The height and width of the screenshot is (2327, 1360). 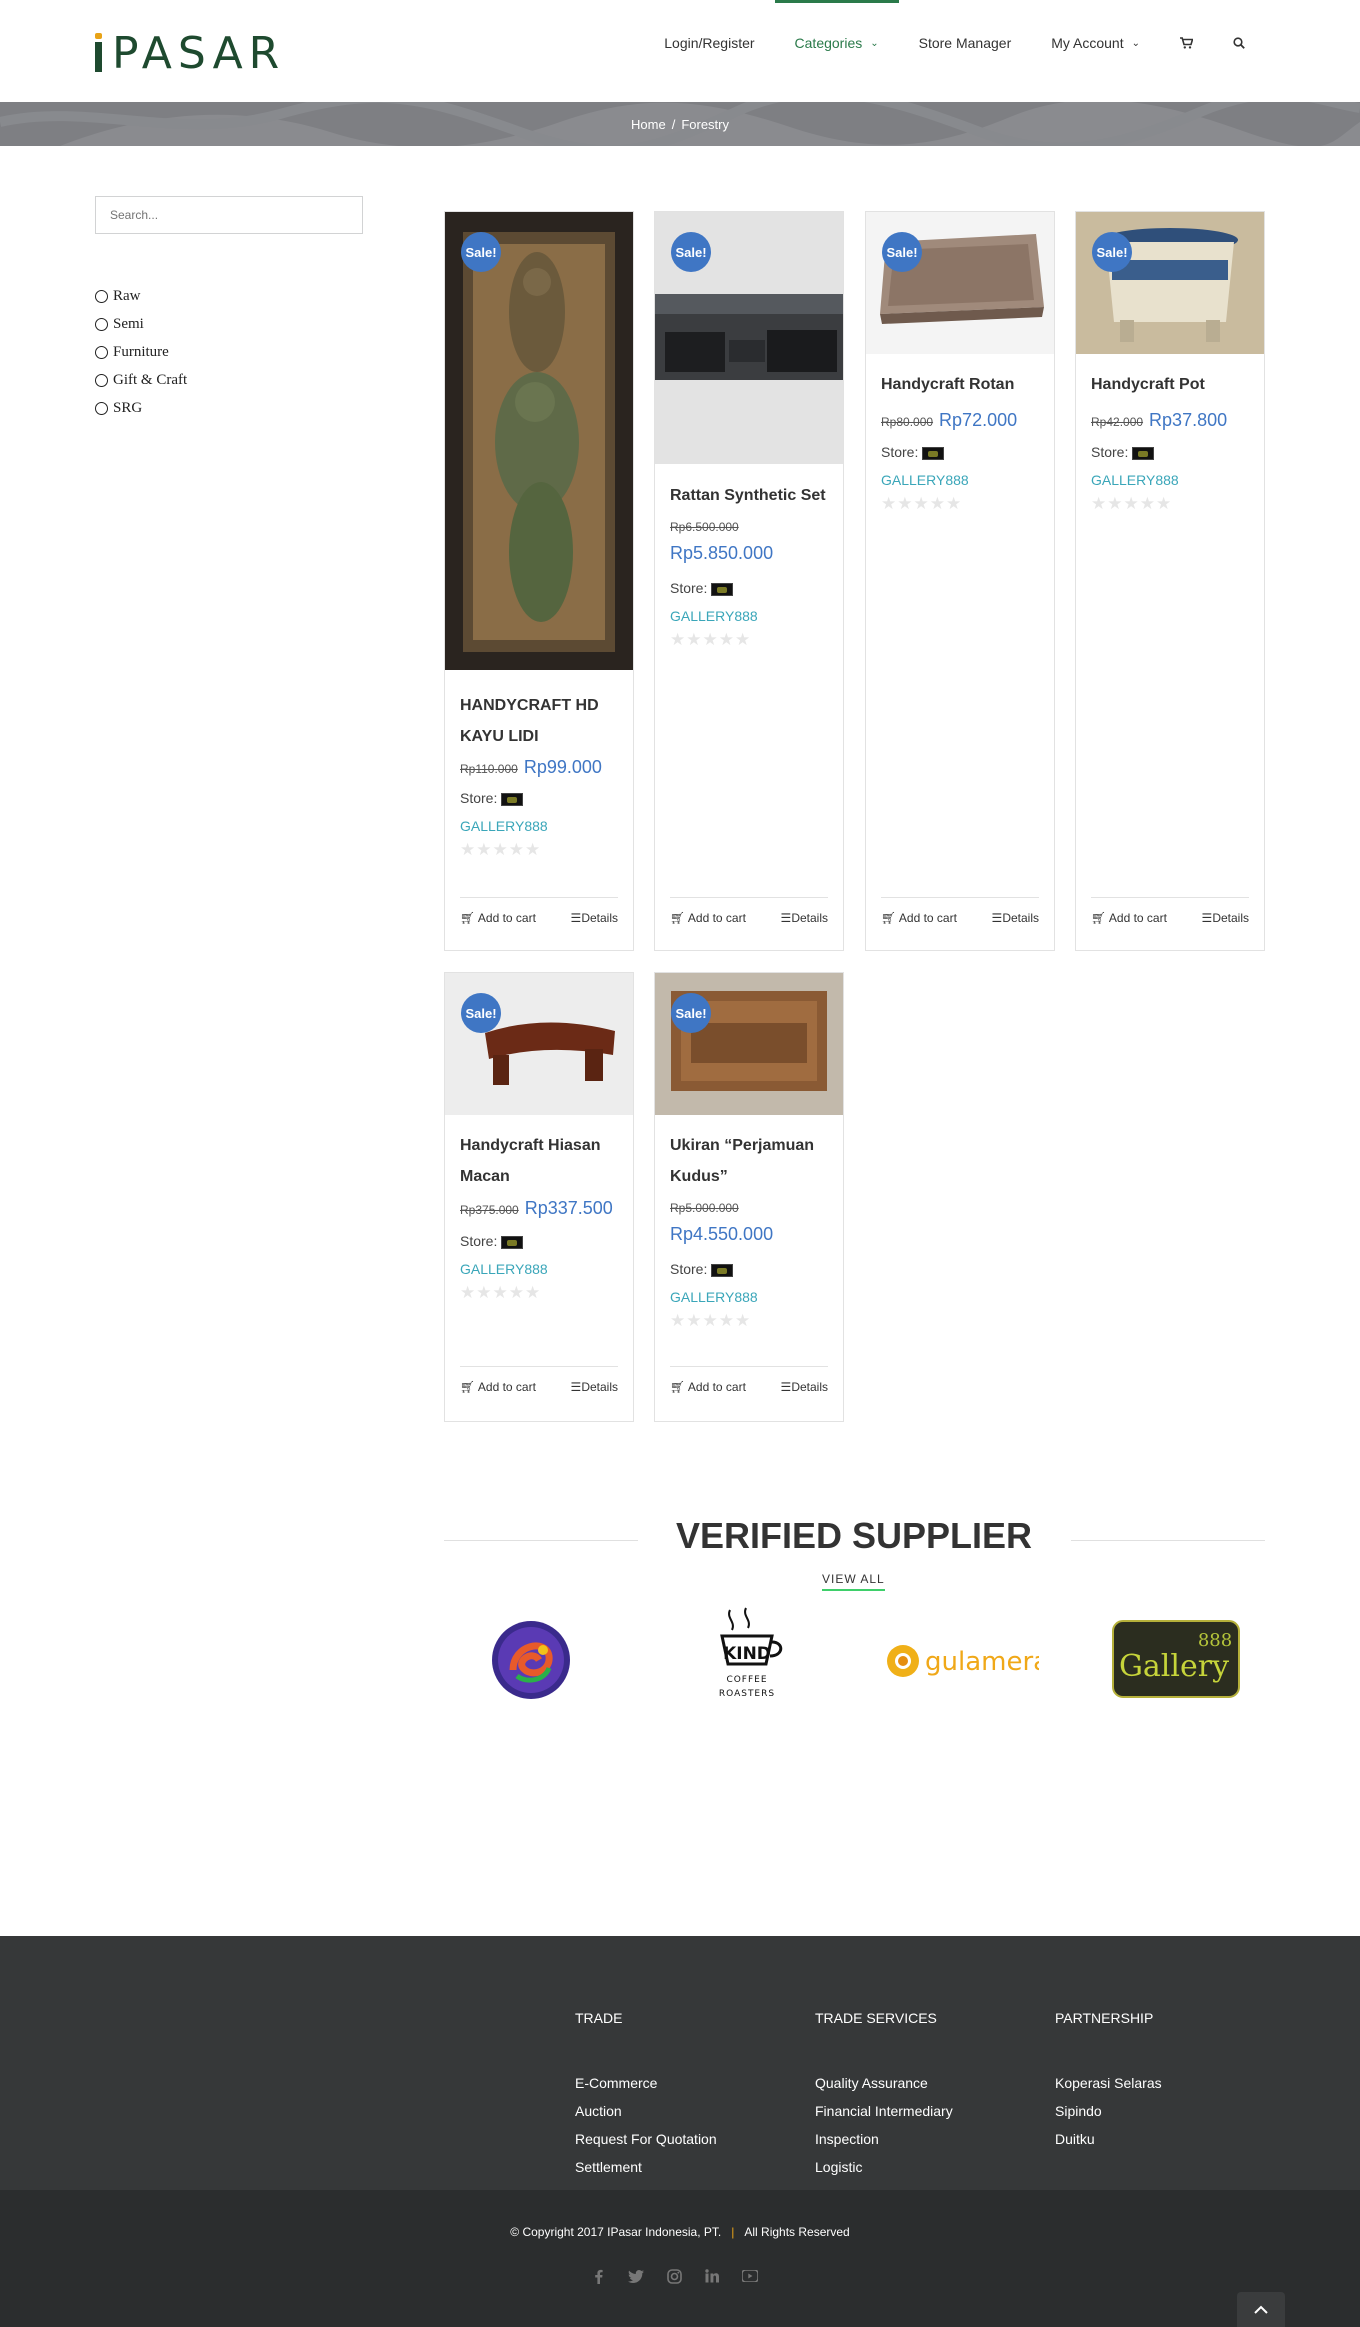 I want to click on gallery-wordmark: Gallery, so click(x=1174, y=1666).